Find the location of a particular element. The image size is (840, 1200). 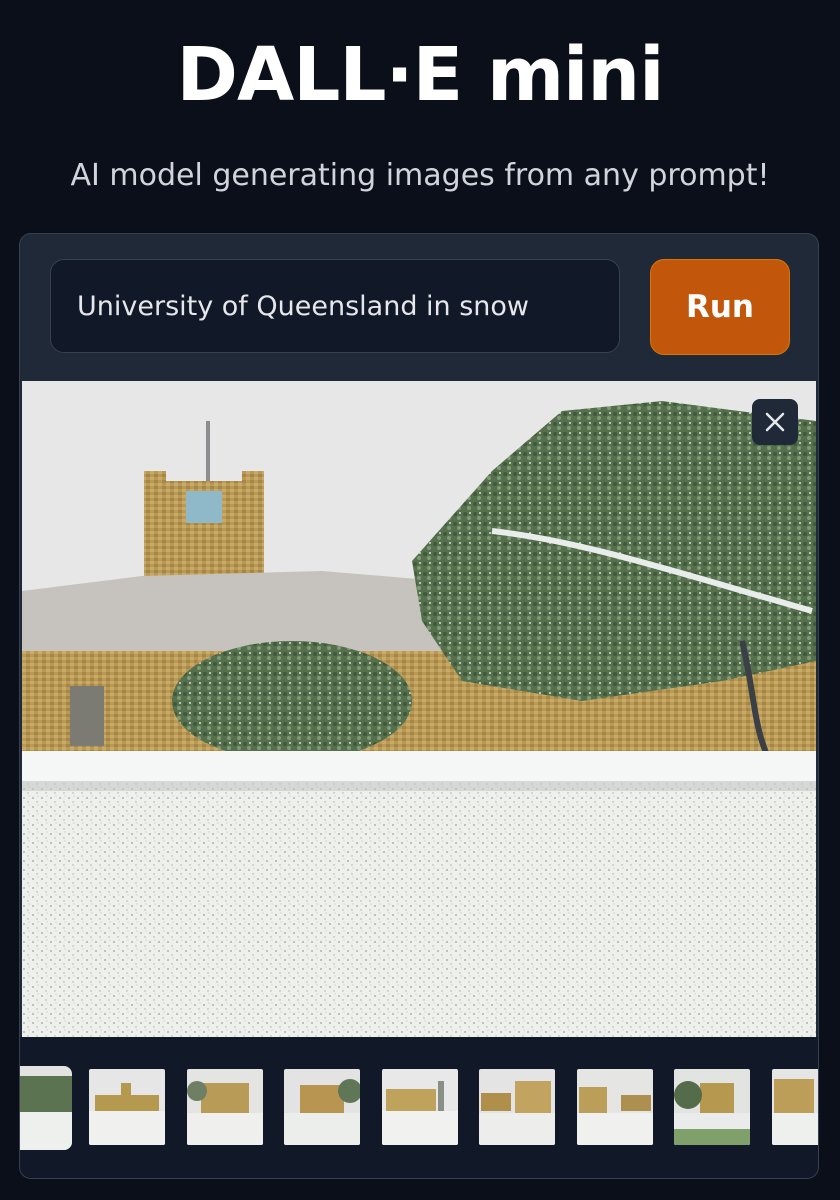

close-icon is located at coordinates (775, 422).